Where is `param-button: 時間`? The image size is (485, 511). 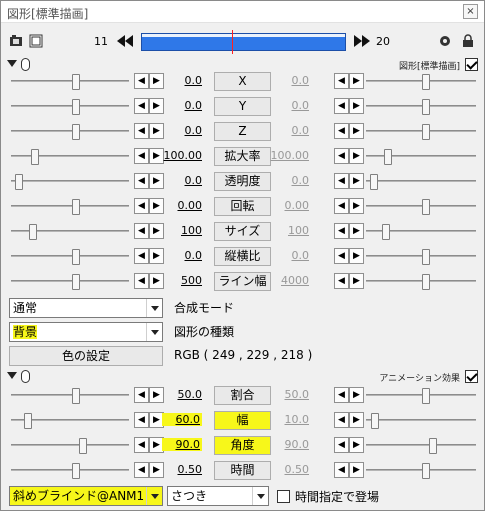 param-button: 時間 is located at coordinates (242, 470).